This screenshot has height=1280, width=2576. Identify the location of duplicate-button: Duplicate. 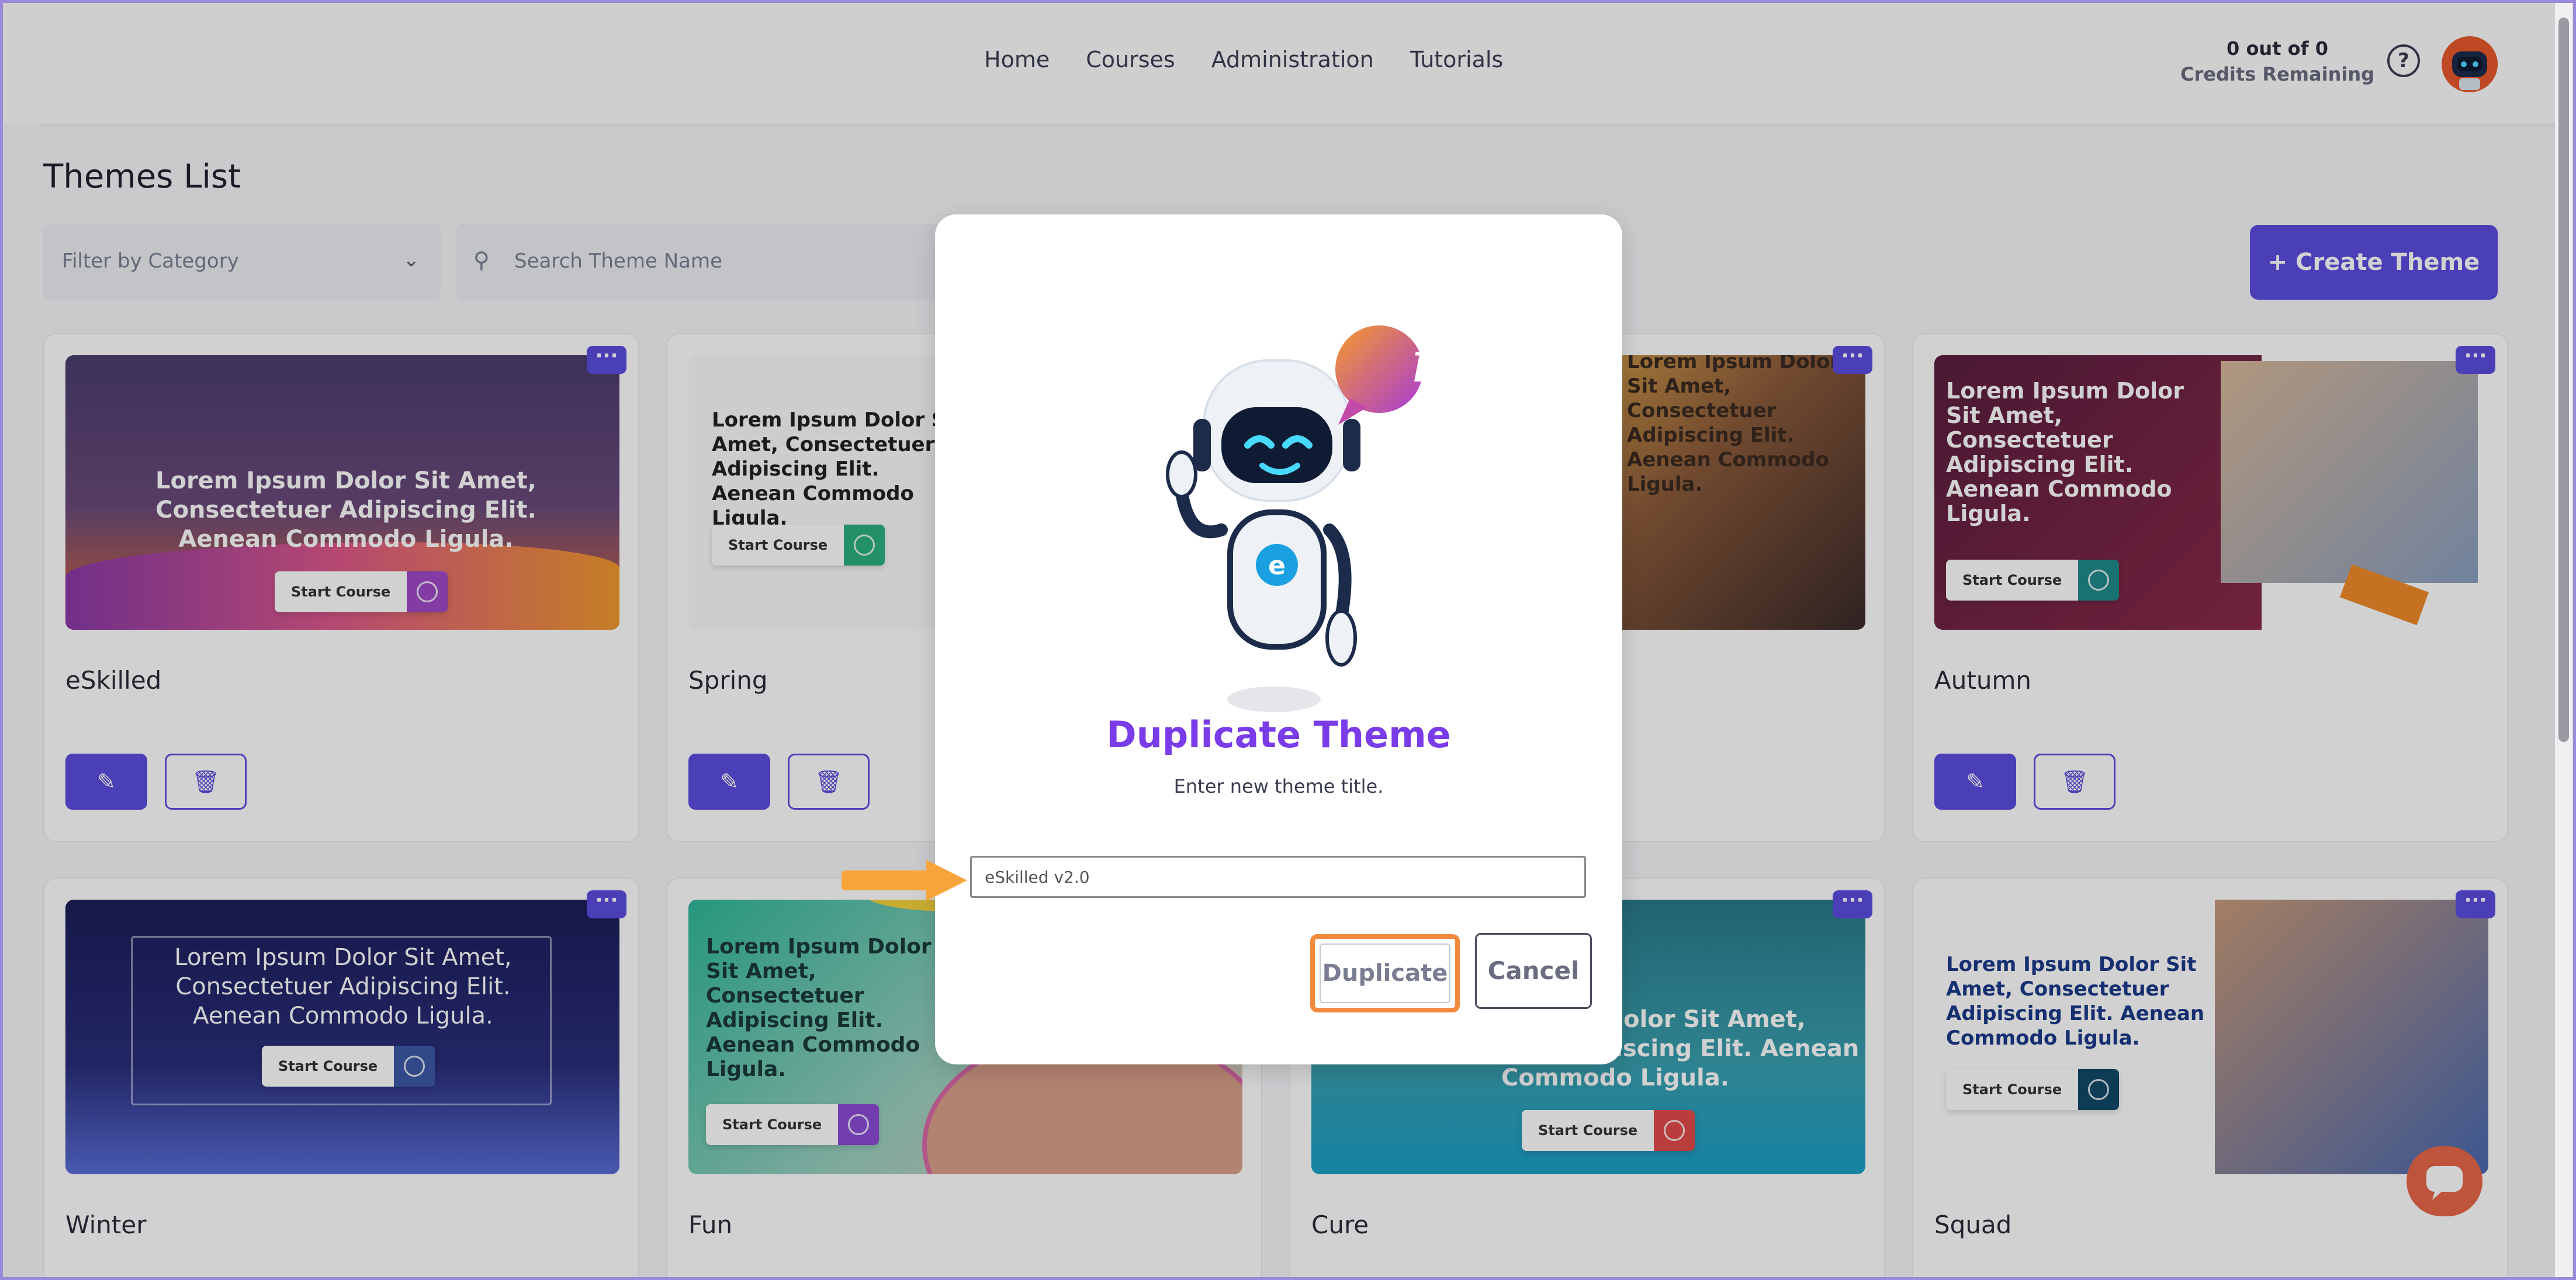
(1385, 973).